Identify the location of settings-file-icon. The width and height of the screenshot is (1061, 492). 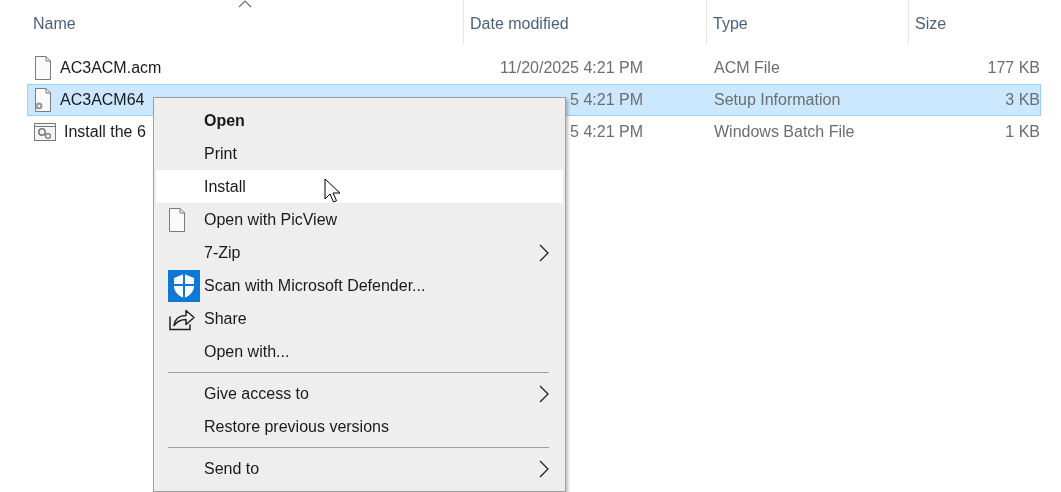
(43, 100).